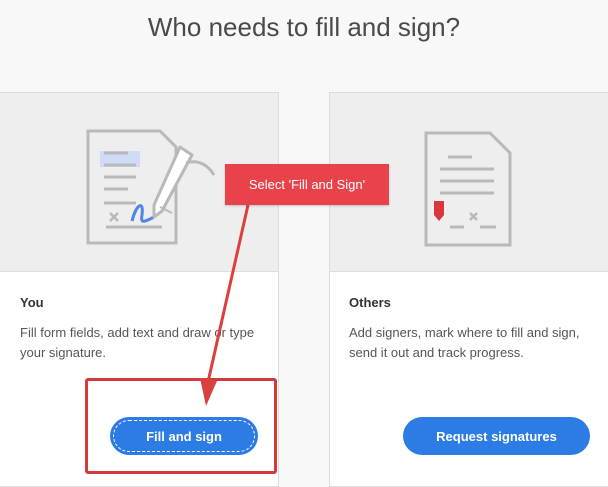 Image resolution: width=608 pixels, height=487 pixels. What do you see at coordinates (496, 436) in the screenshot?
I see `request-signatures-button: Request signatures` at bounding box center [496, 436].